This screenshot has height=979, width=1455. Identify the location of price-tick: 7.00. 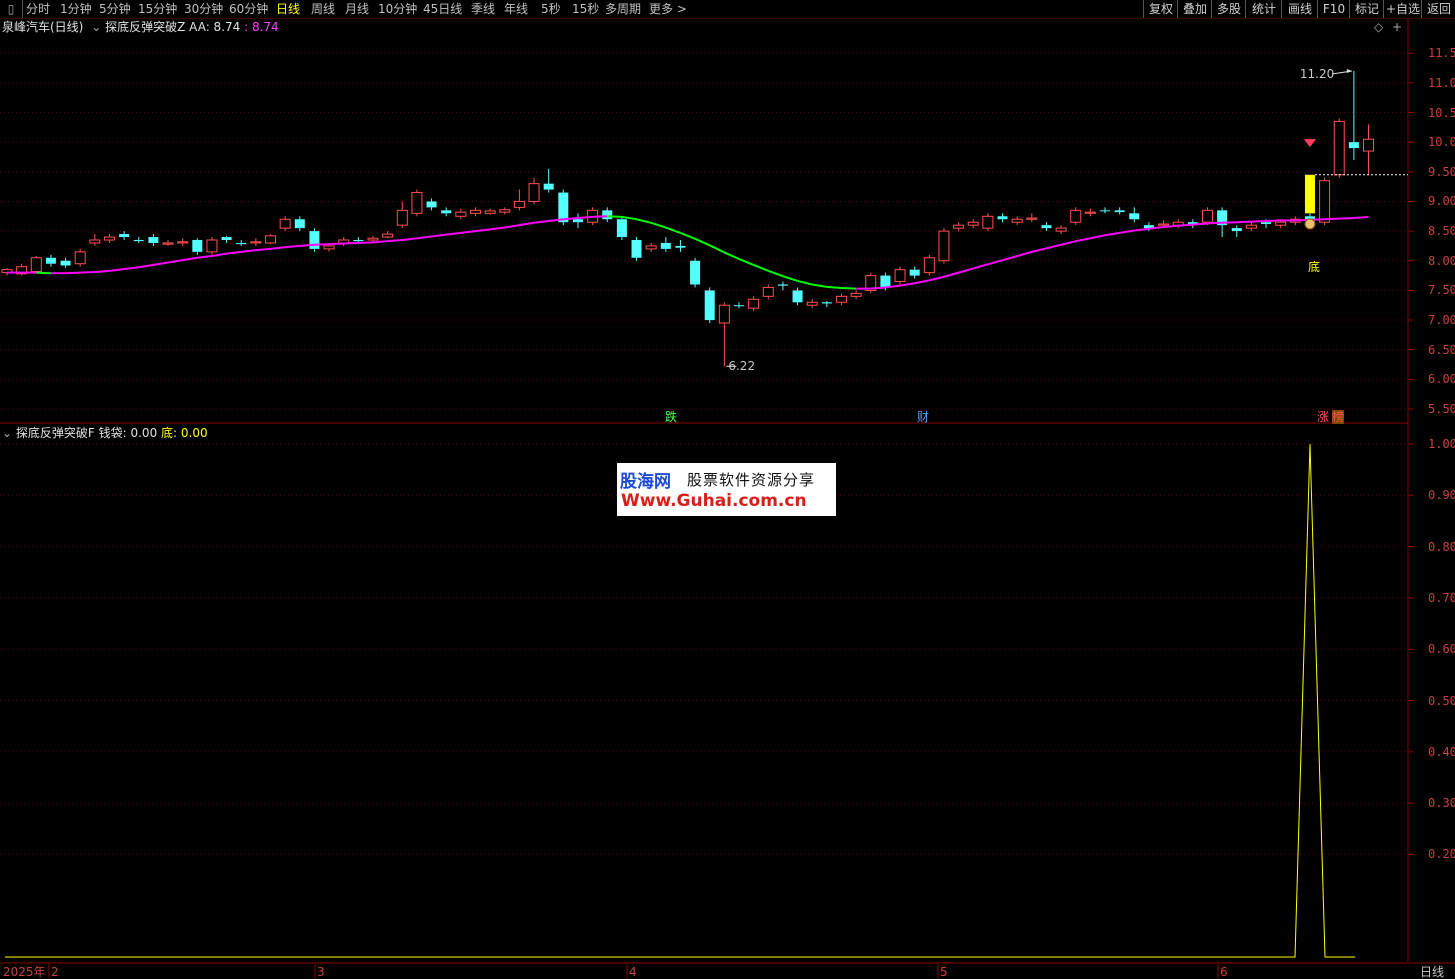
(1441, 320).